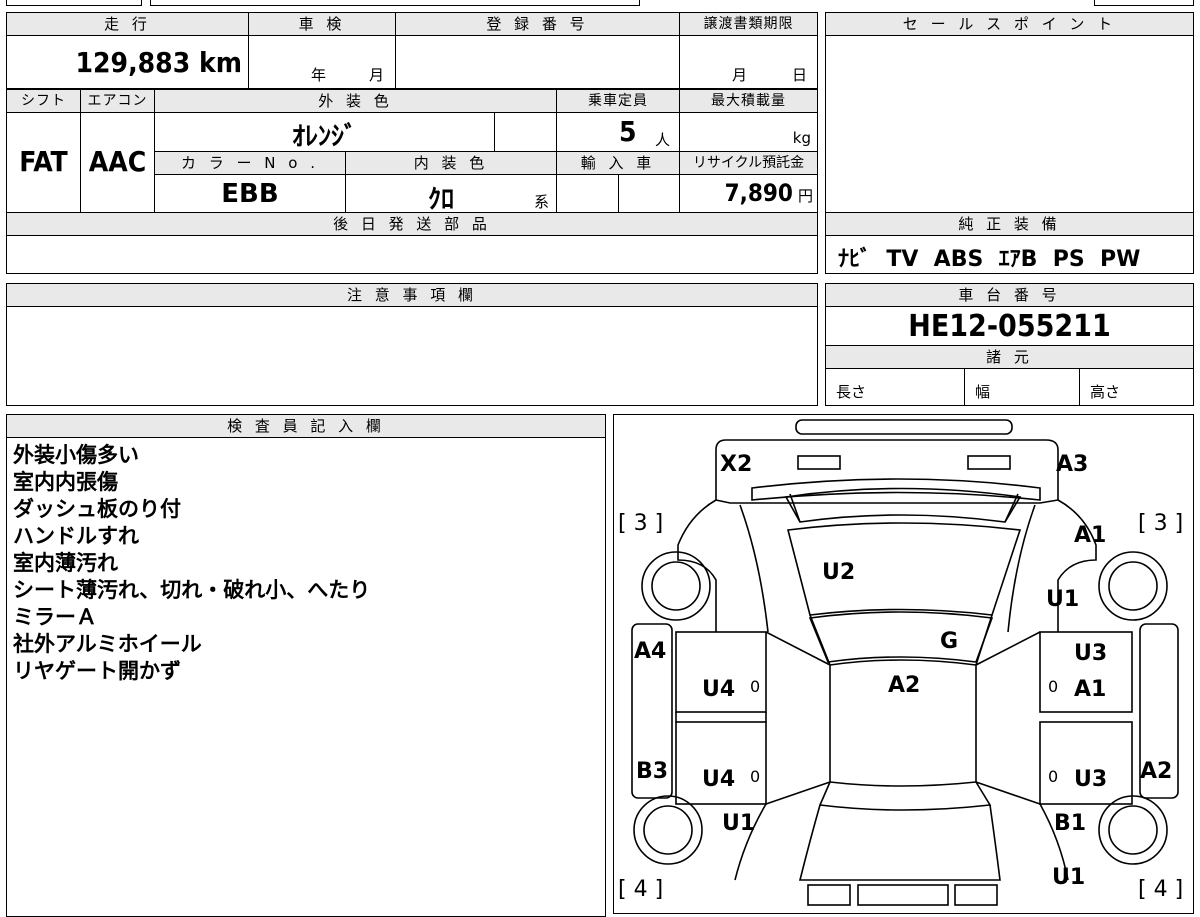 This screenshot has width=1200, height=917. Describe the element at coordinates (355, 101) in the screenshot. I see `ext-color-header: 外 装 色` at that location.